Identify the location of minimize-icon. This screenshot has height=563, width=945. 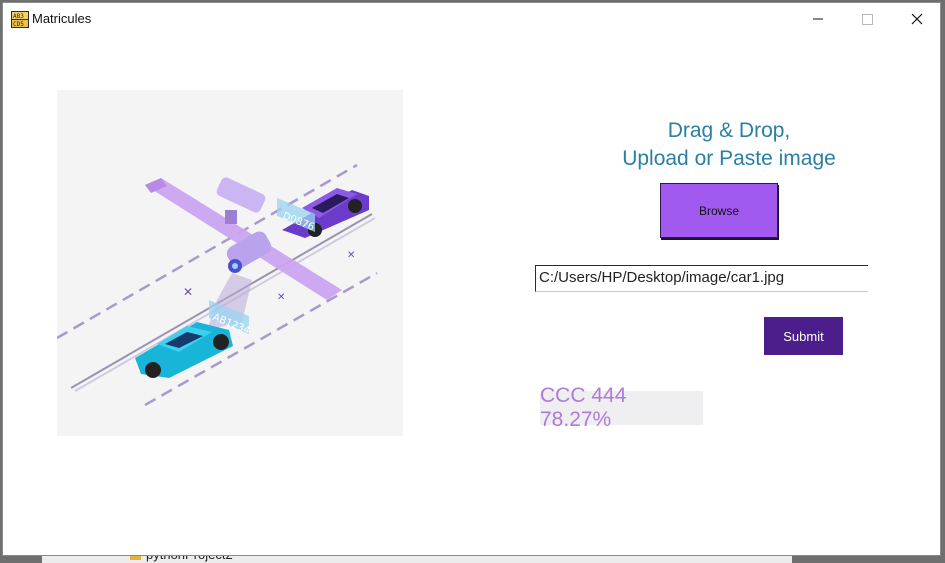
(818, 19).